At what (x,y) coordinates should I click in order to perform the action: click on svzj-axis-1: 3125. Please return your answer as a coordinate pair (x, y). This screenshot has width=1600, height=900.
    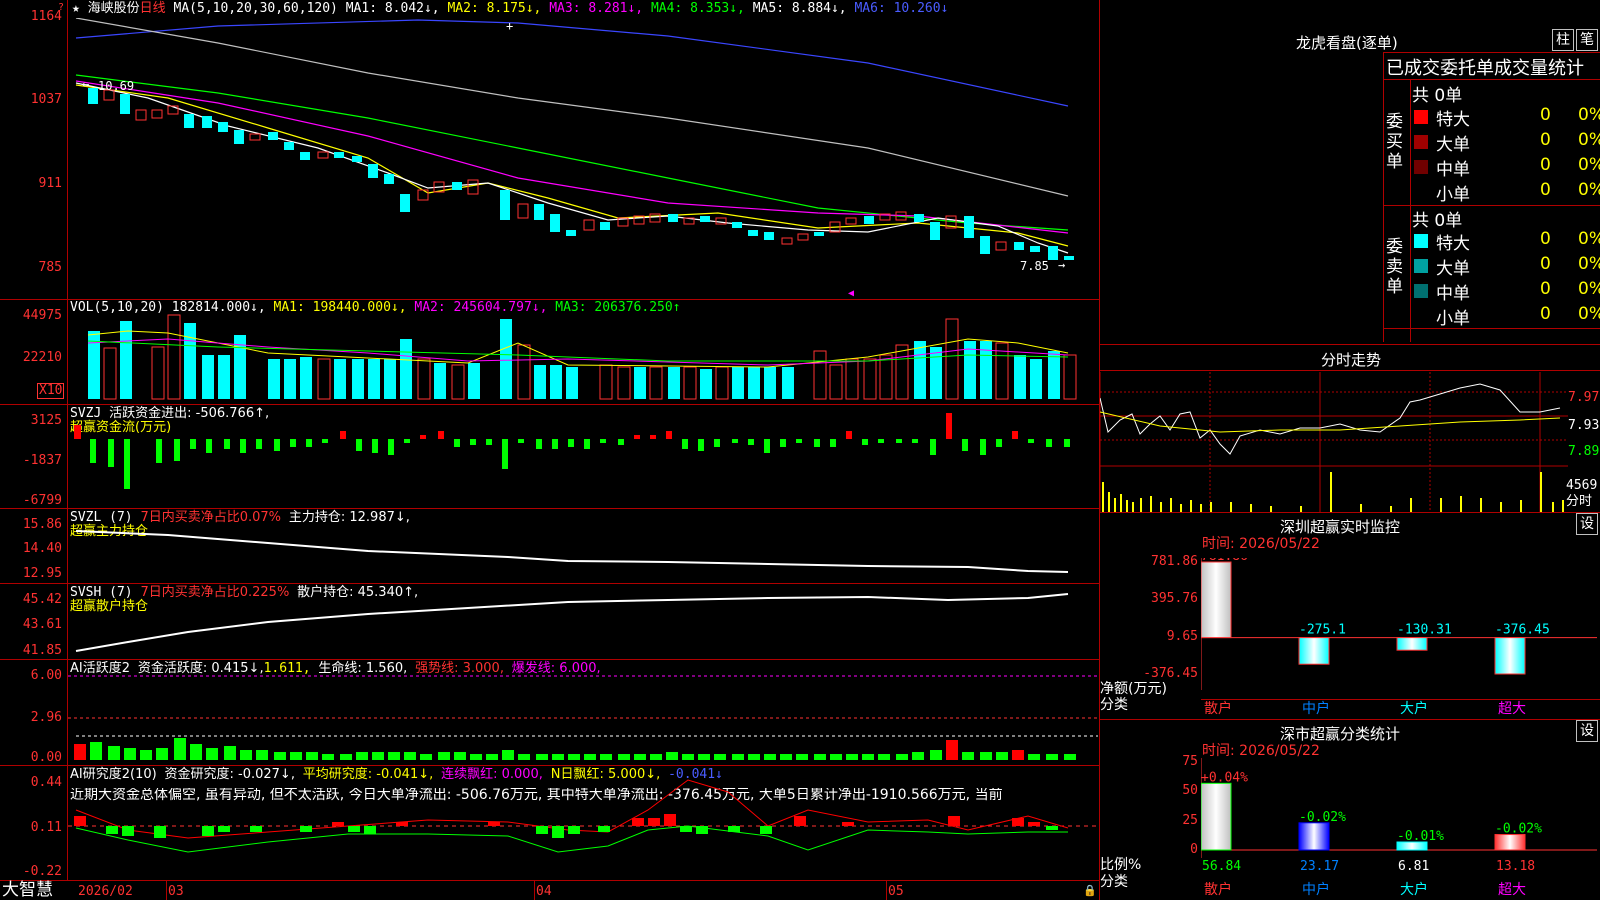
    Looking at the image, I should click on (46, 420).